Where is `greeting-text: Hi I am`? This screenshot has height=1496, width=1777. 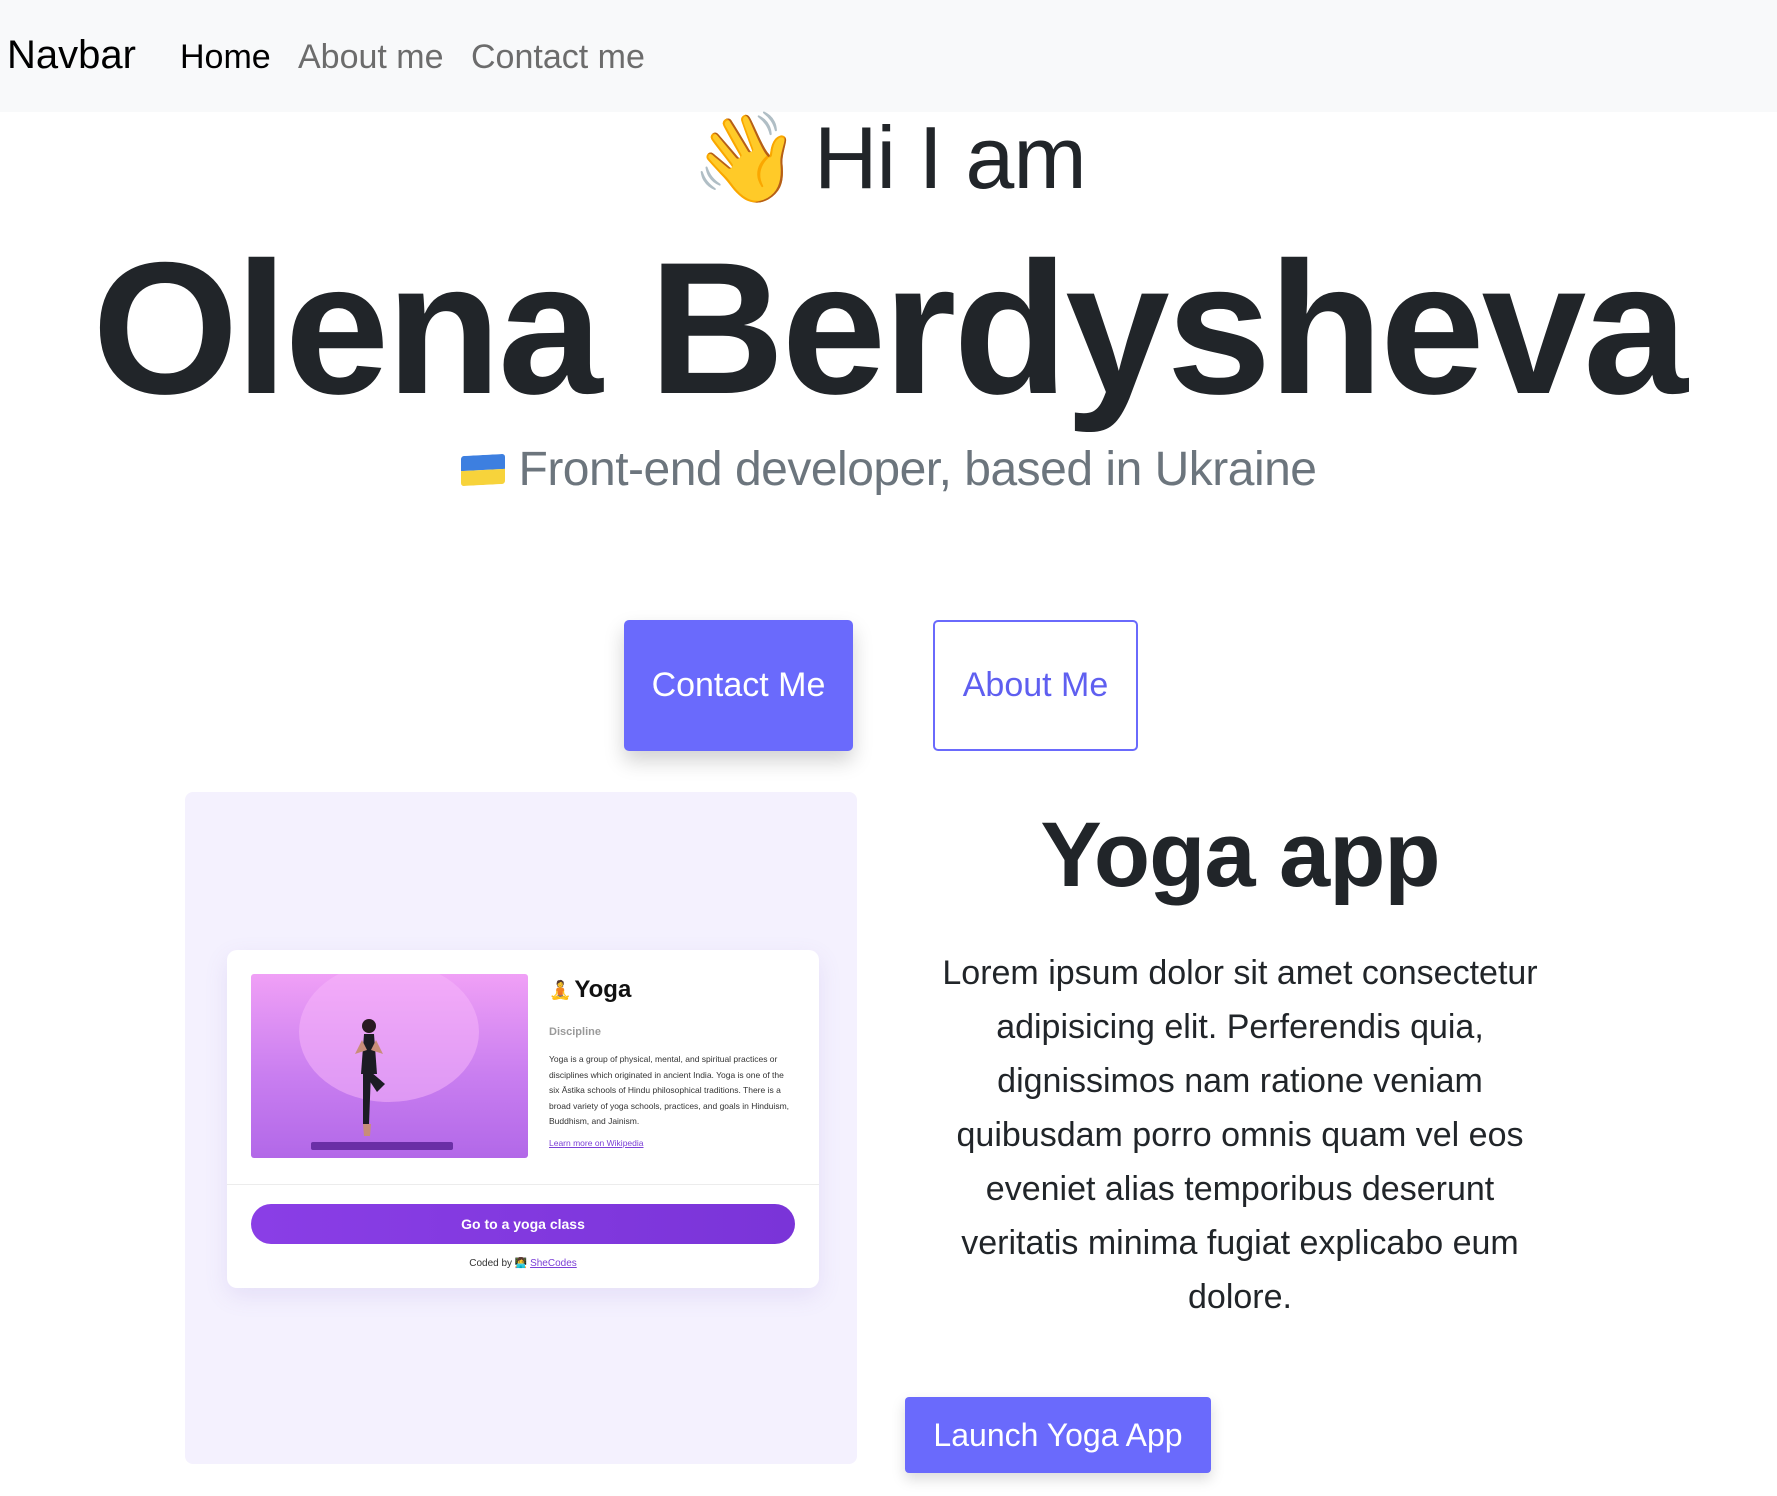 greeting-text: Hi I am is located at coordinates (950, 157).